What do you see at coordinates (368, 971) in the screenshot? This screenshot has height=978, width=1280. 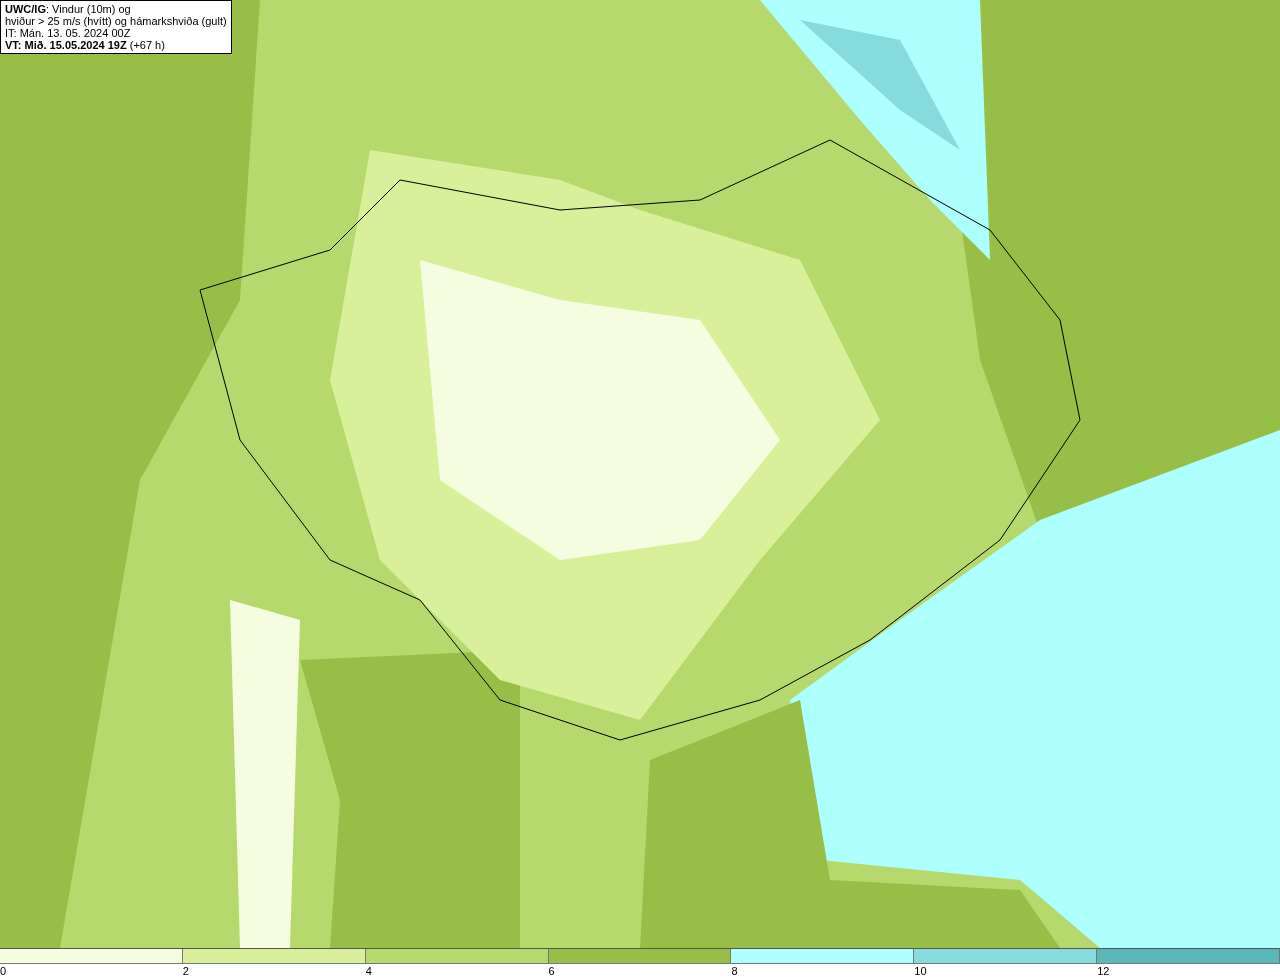 I see `legend-tick-label: 4` at bounding box center [368, 971].